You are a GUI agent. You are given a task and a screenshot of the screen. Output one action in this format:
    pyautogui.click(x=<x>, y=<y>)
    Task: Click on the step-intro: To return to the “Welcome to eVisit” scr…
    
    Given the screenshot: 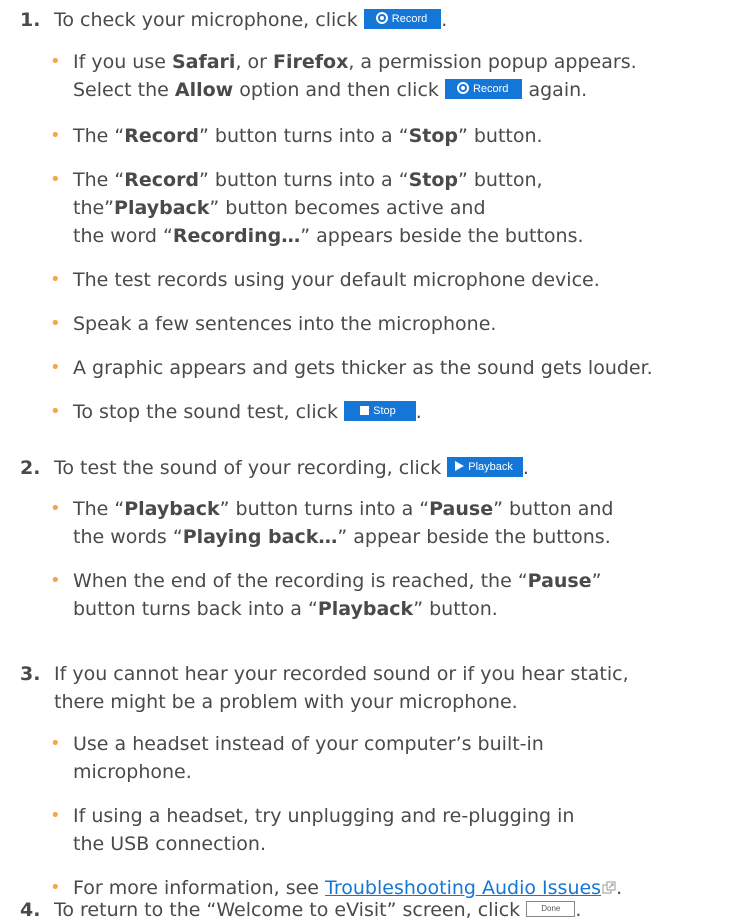 What is the action you would take?
    pyautogui.click(x=318, y=910)
    